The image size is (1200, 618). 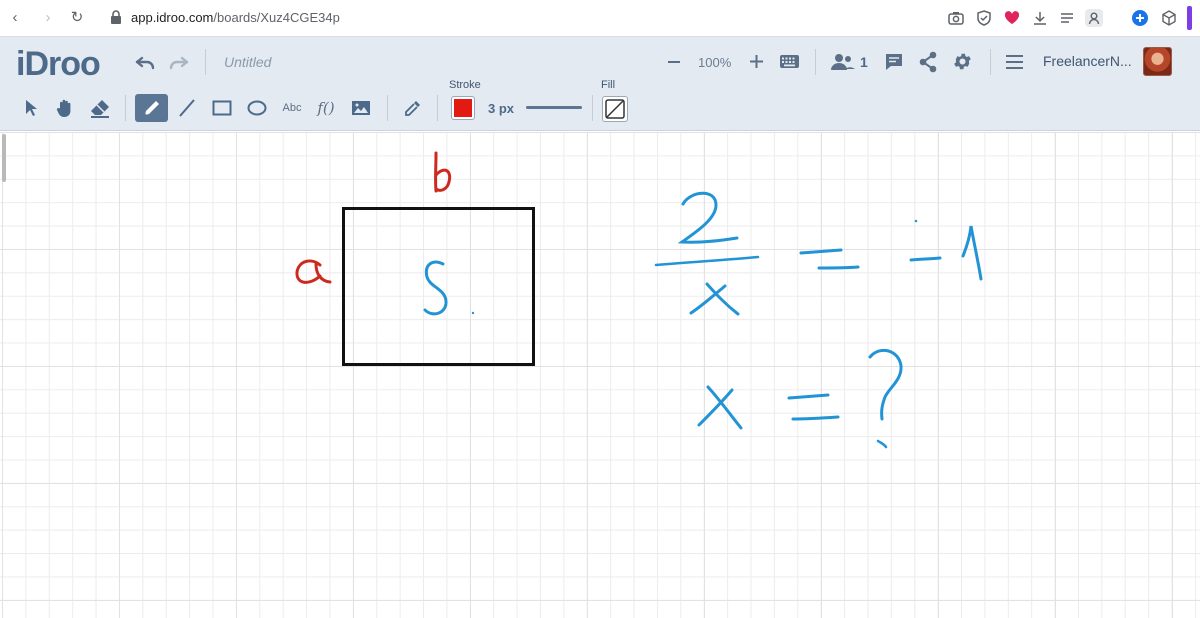 What do you see at coordinates (1169, 18) in the screenshot?
I see `cube-icon` at bounding box center [1169, 18].